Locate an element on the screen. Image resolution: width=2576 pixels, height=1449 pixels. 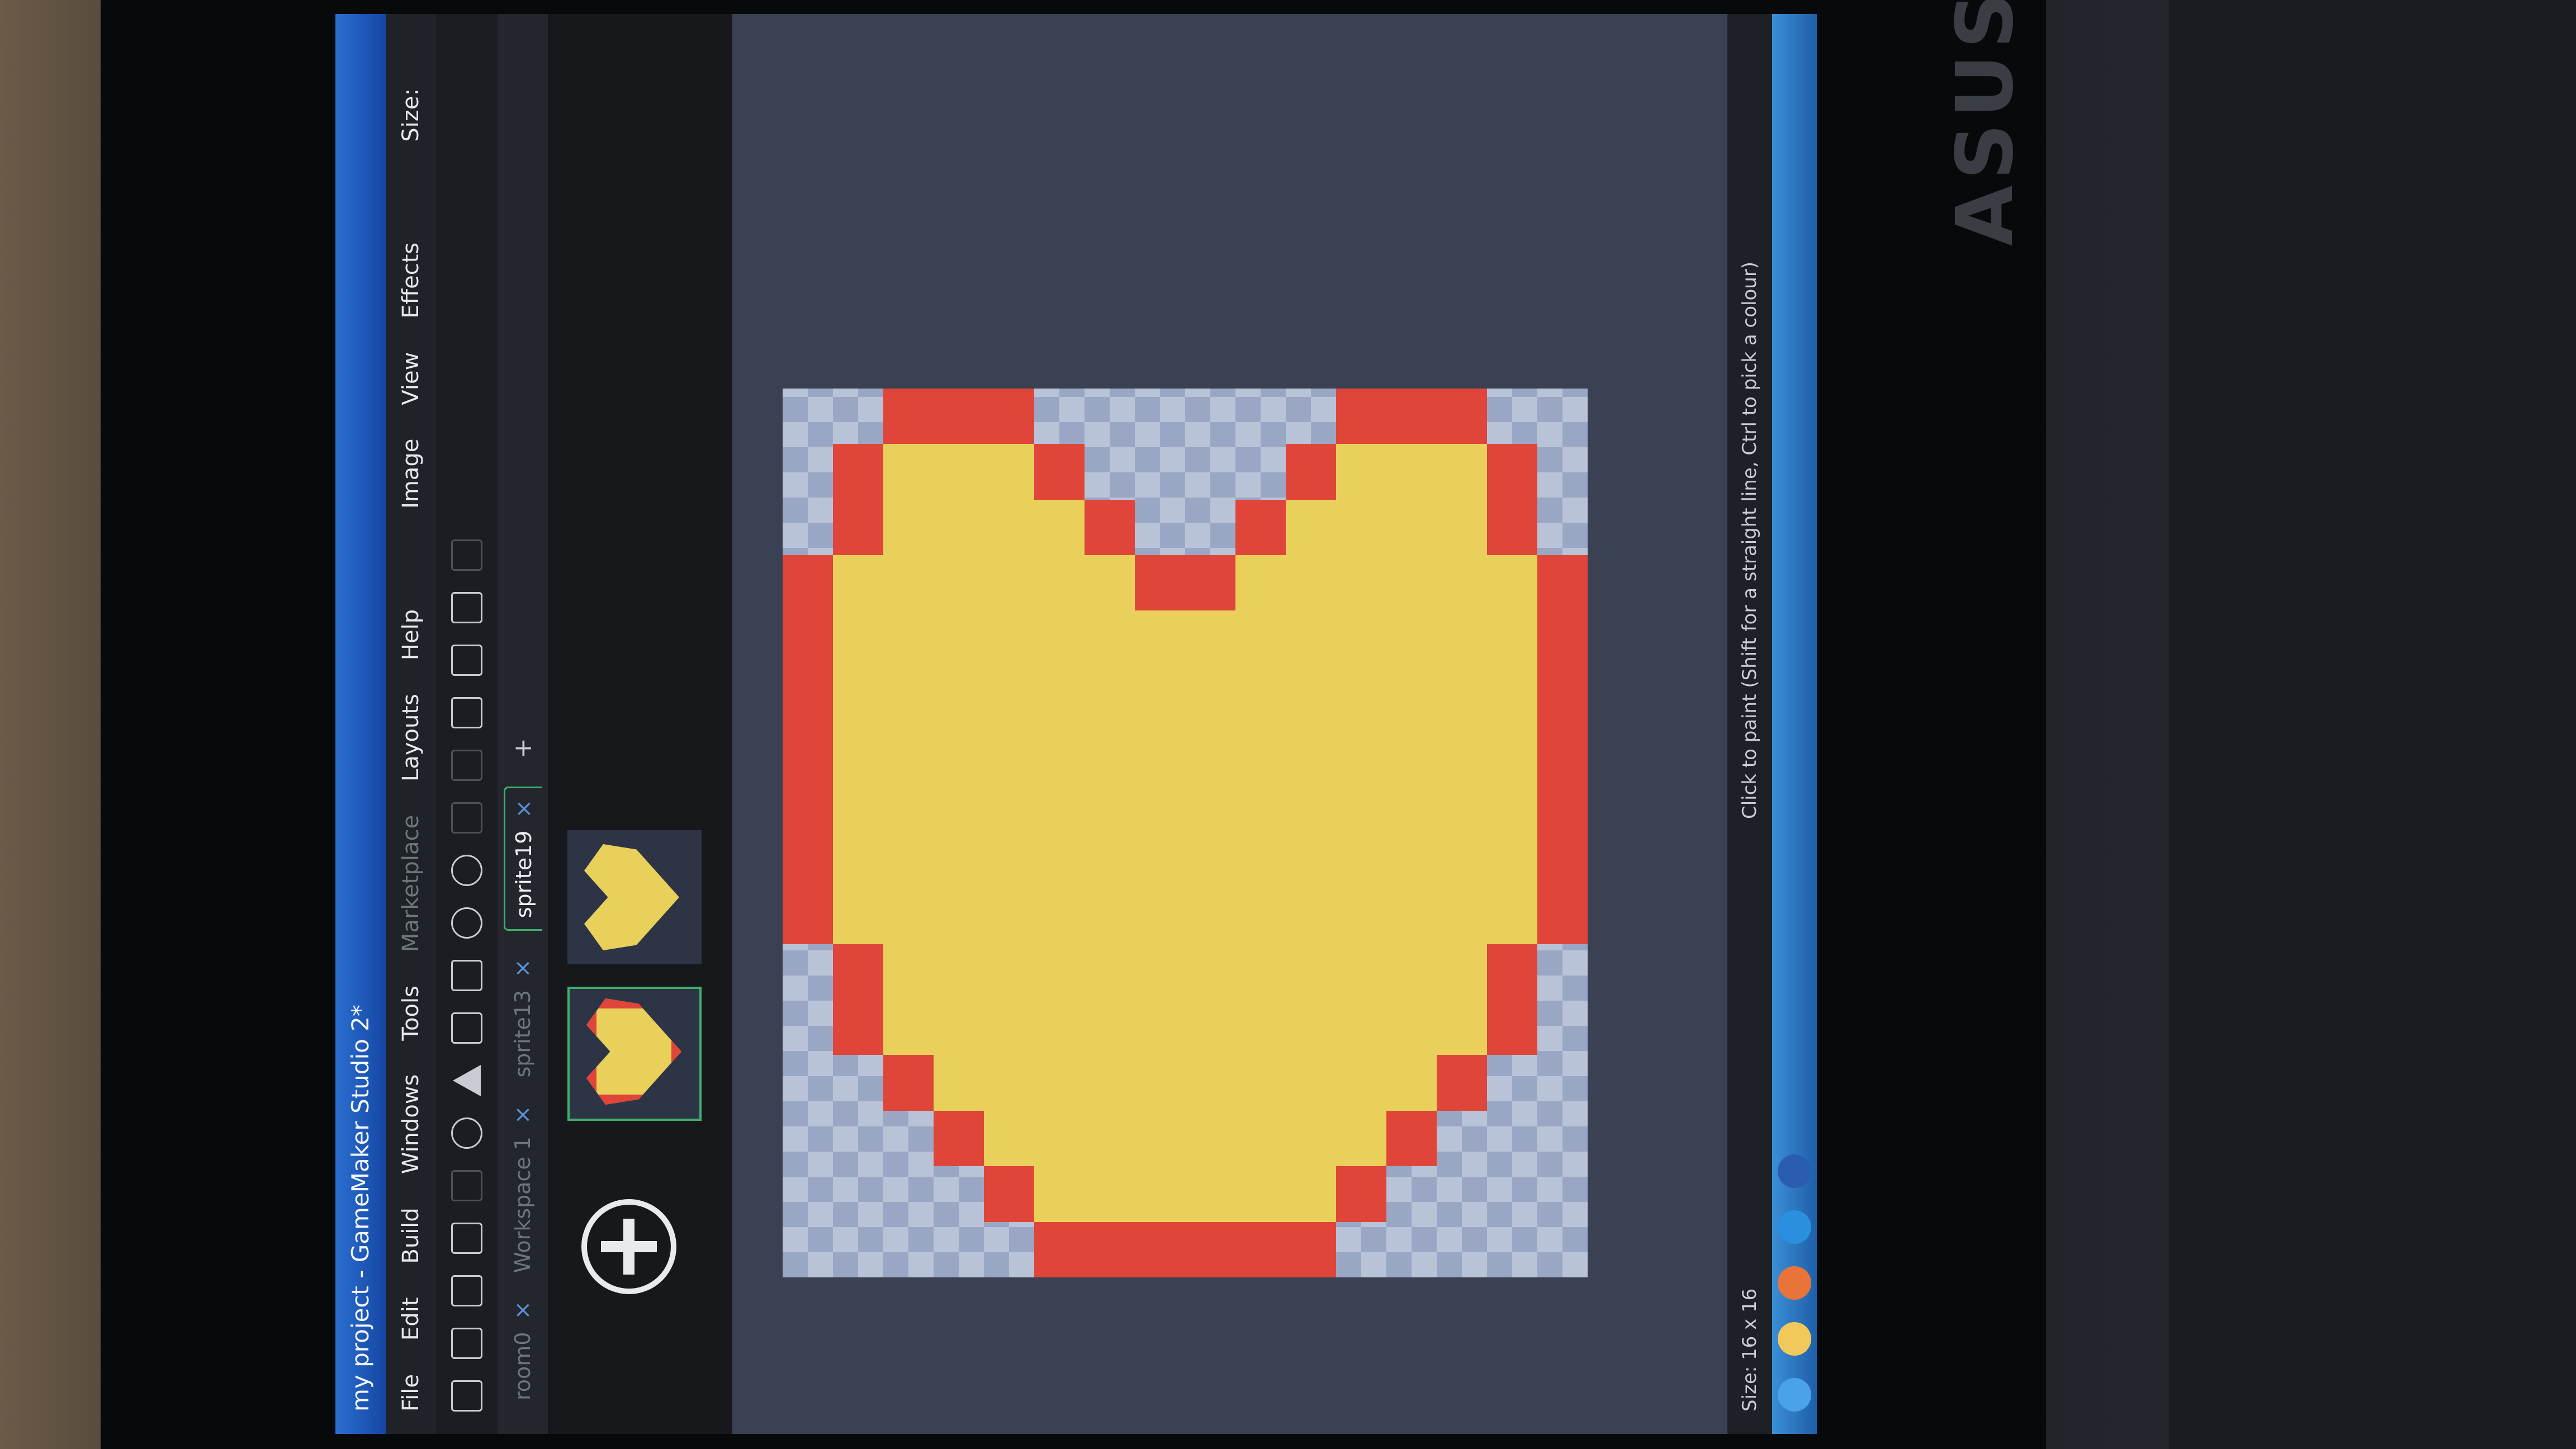
tab-sprite19: sprite19 × is located at coordinates (522, 859).